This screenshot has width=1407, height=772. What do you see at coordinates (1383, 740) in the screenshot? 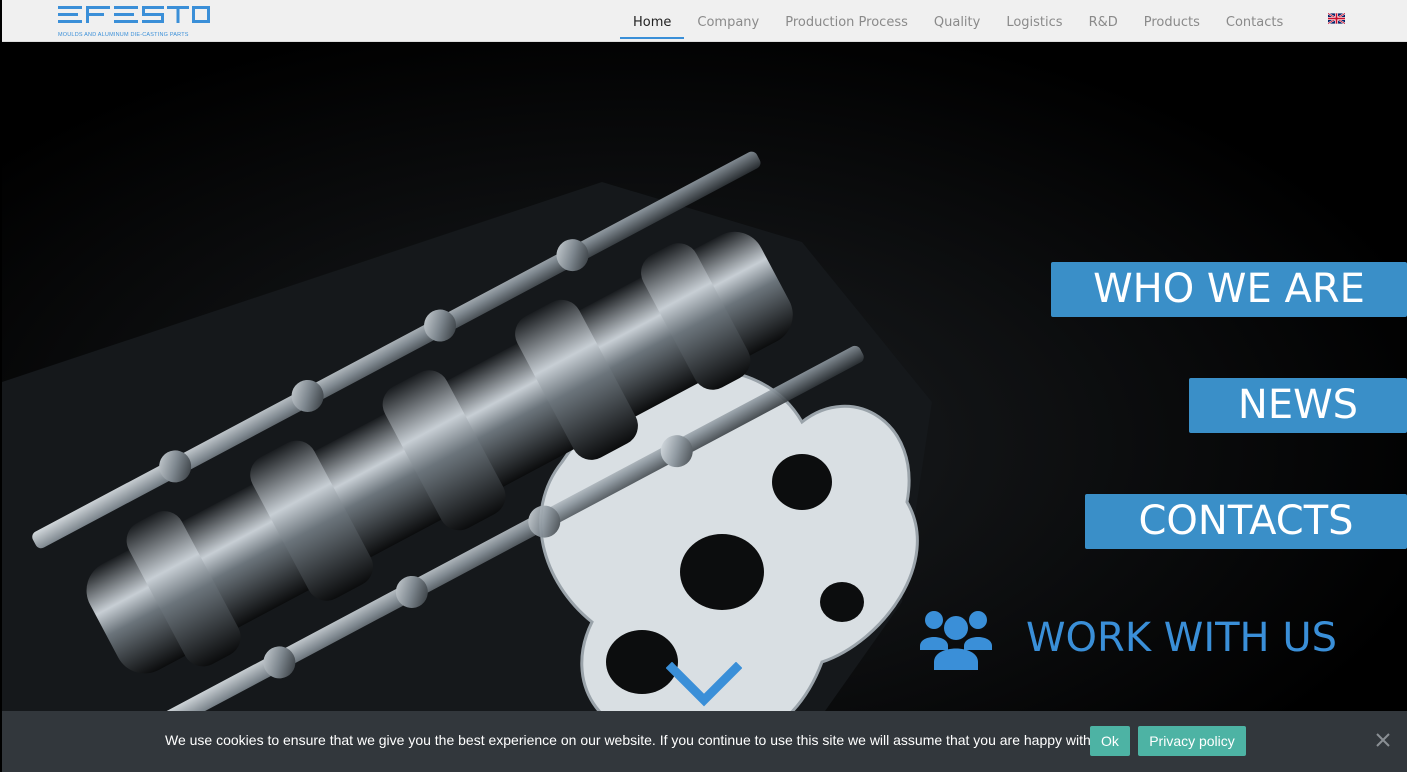
I see `close-icon` at bounding box center [1383, 740].